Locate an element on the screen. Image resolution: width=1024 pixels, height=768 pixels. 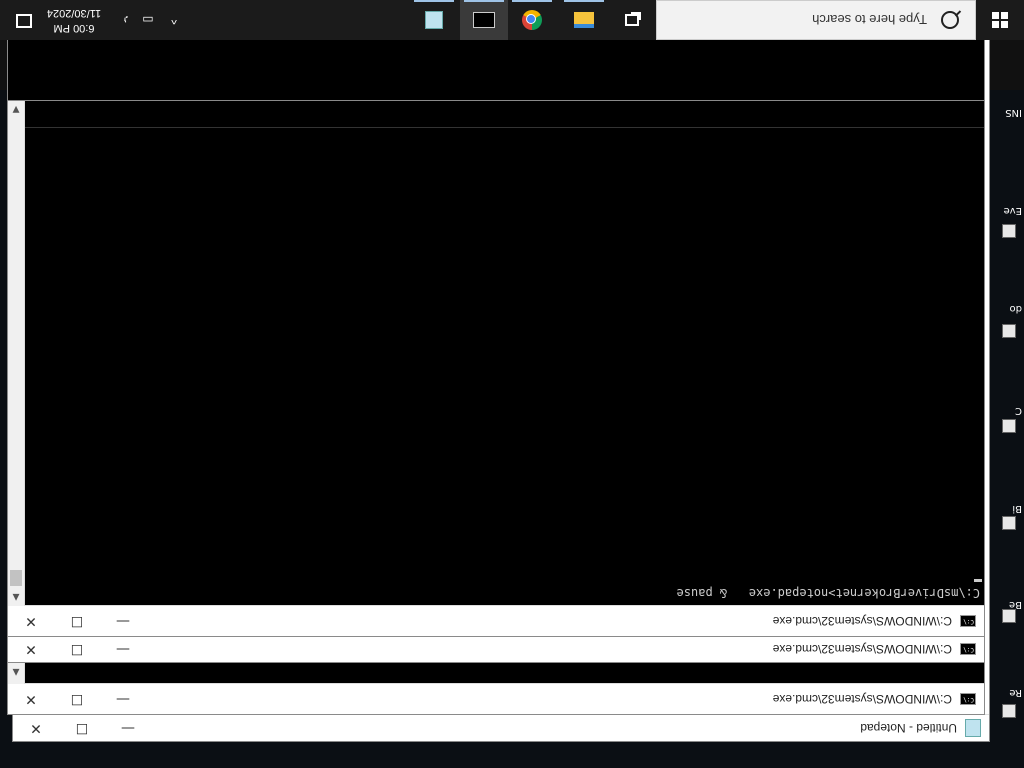
console-bottom-edge is located at coordinates (504, 114).